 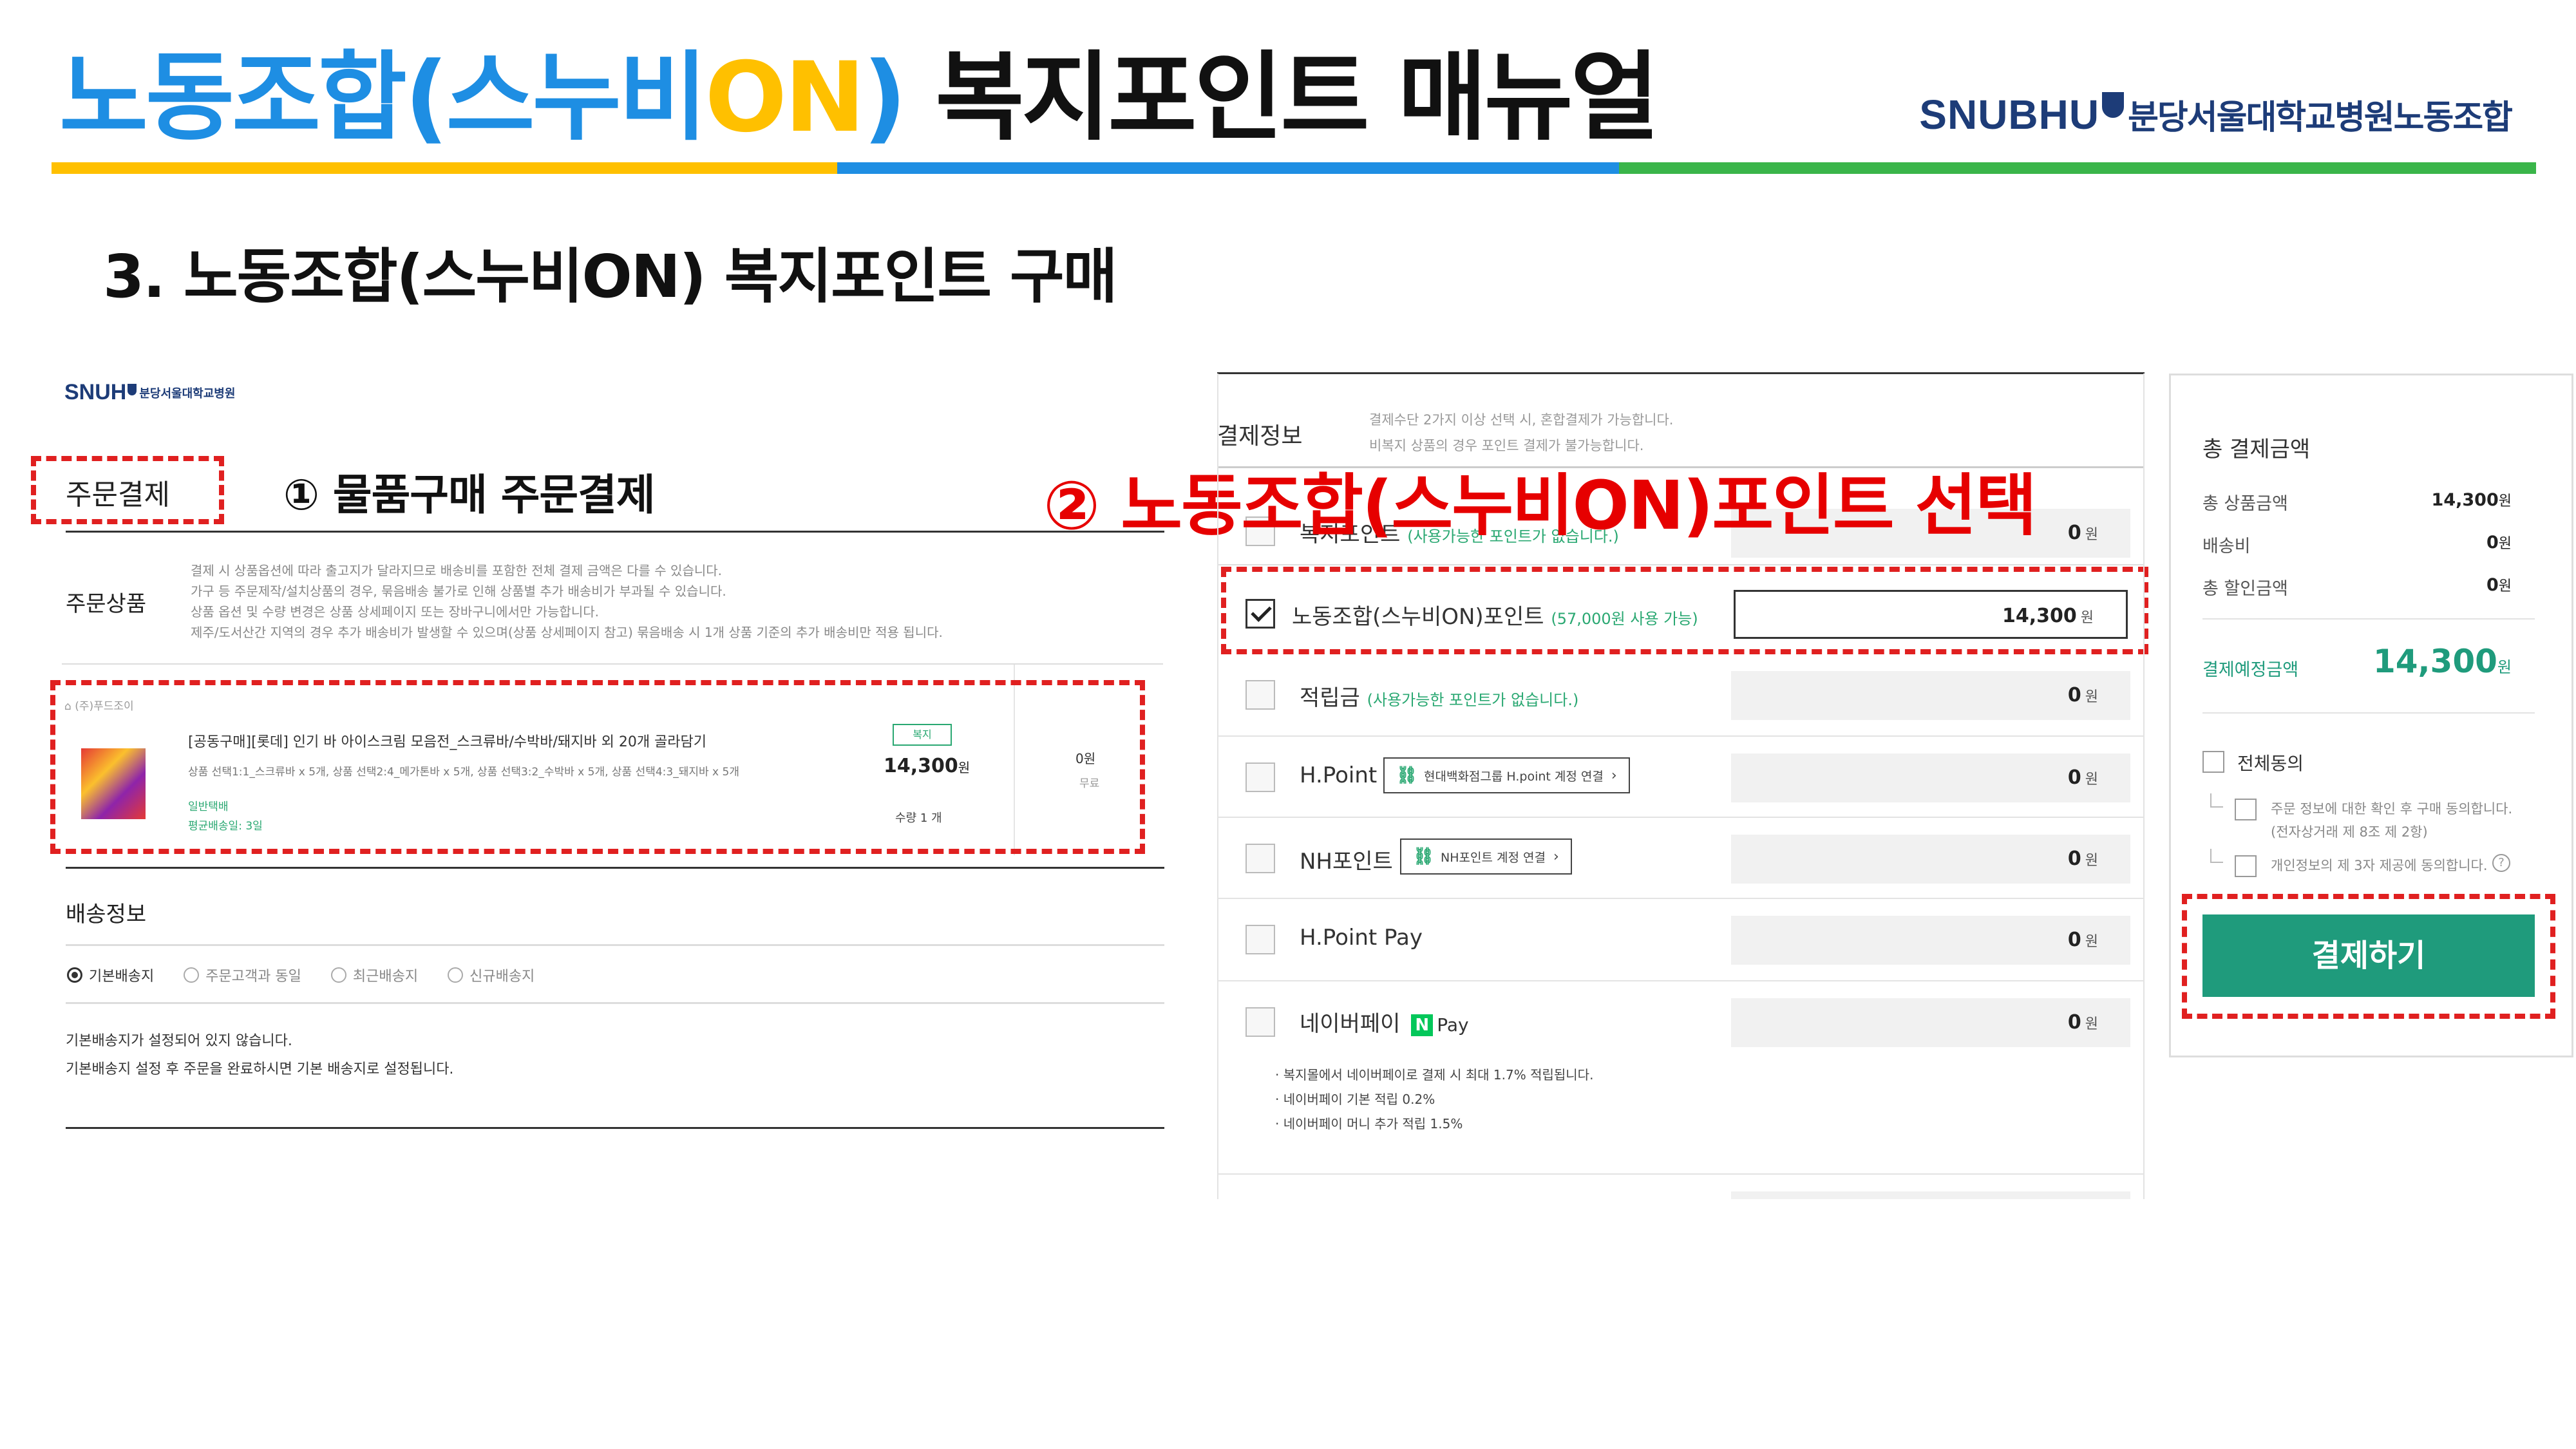 What do you see at coordinates (1931, 1022) in the screenshot?
I see `naver-pay-input: 0원` at bounding box center [1931, 1022].